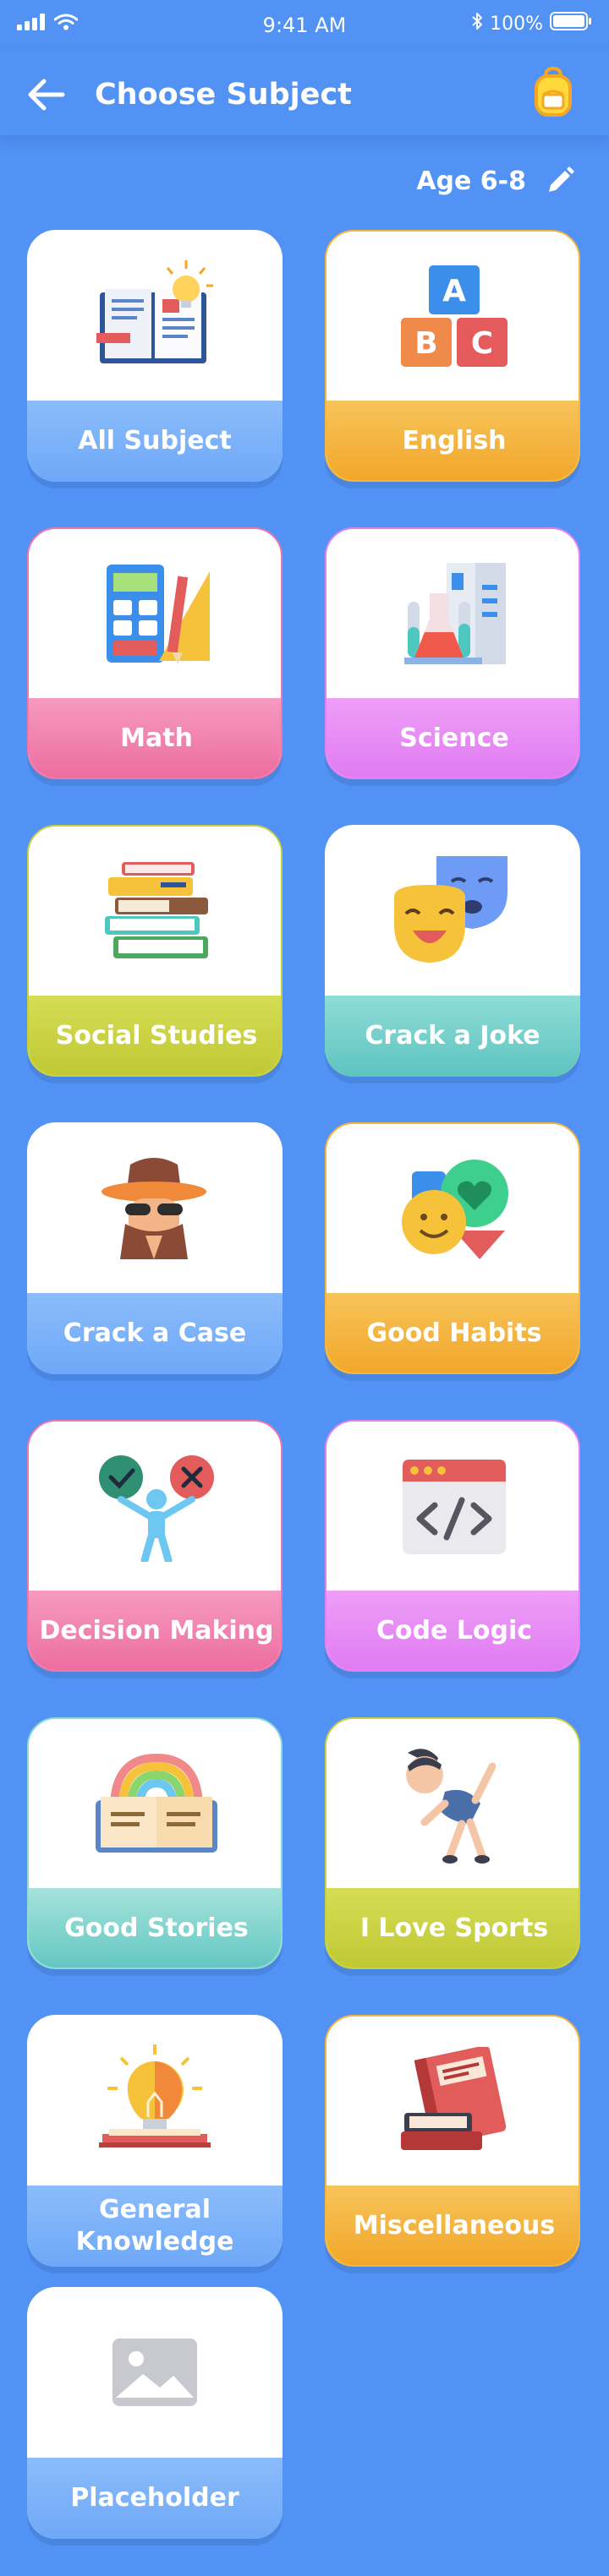 This screenshot has width=609, height=2576. Describe the element at coordinates (482, 343) in the screenshot. I see `svg-text: C` at that location.